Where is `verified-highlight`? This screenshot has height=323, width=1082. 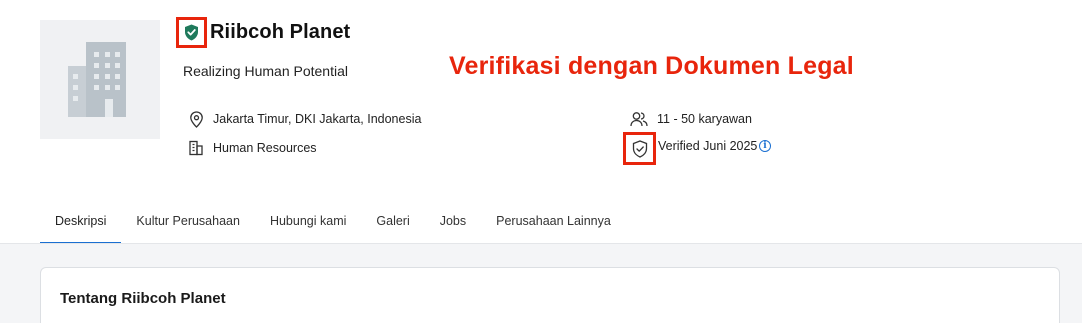
verified-highlight is located at coordinates (639, 148).